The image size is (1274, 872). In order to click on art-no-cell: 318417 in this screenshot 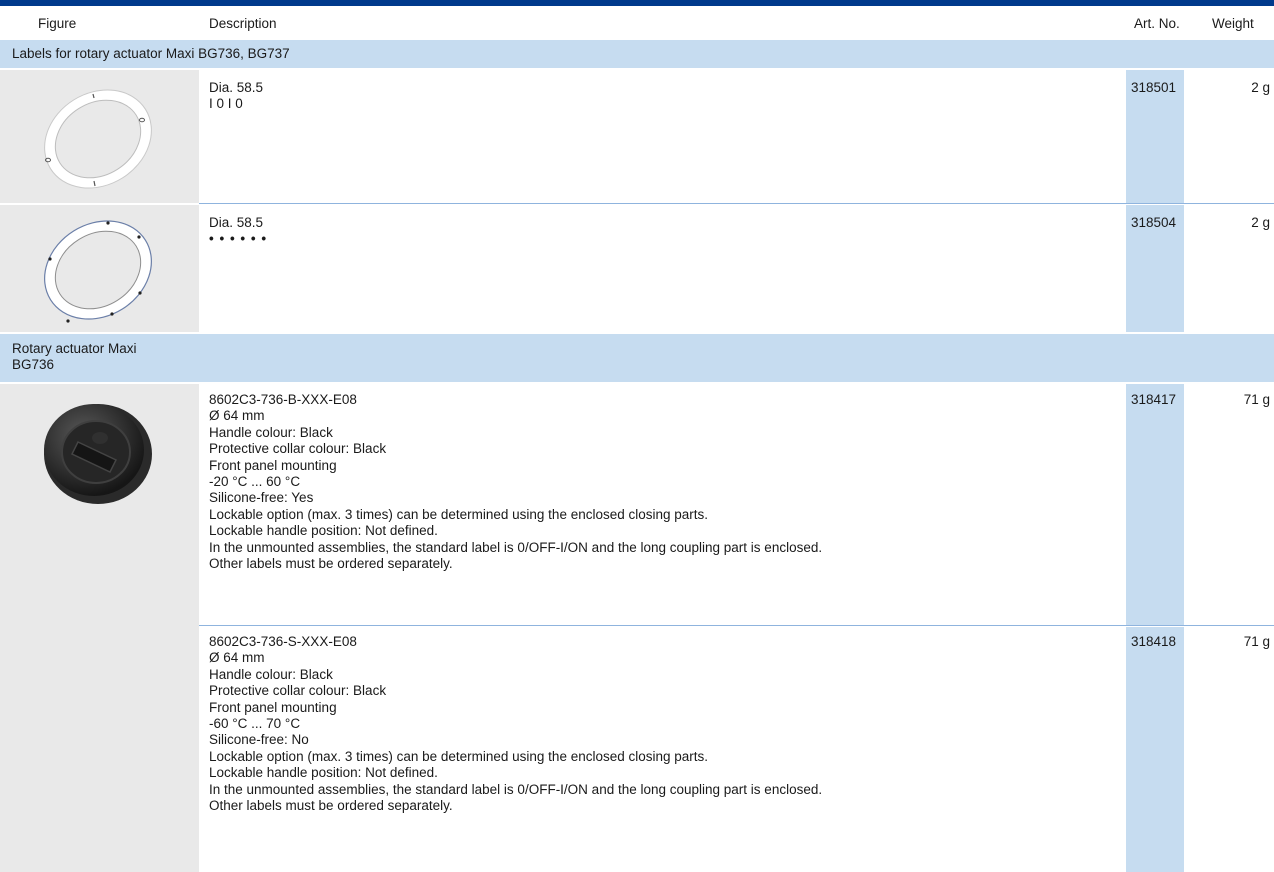, I will do `click(1155, 504)`.